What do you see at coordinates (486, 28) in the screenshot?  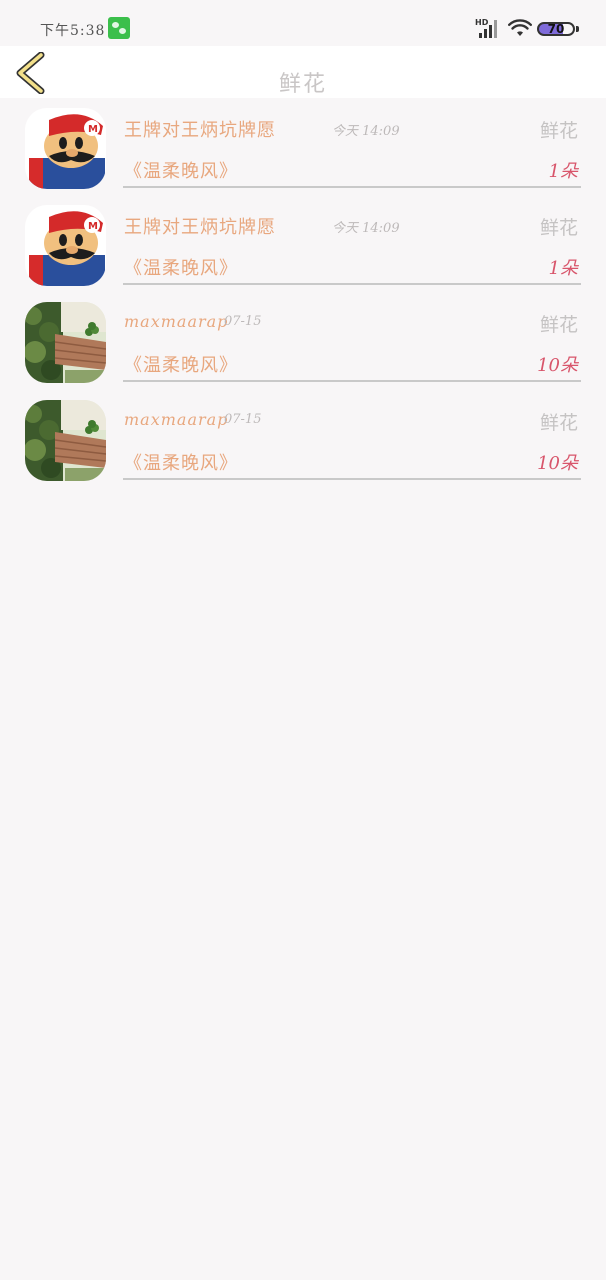 I see `signal-icon: HD` at bounding box center [486, 28].